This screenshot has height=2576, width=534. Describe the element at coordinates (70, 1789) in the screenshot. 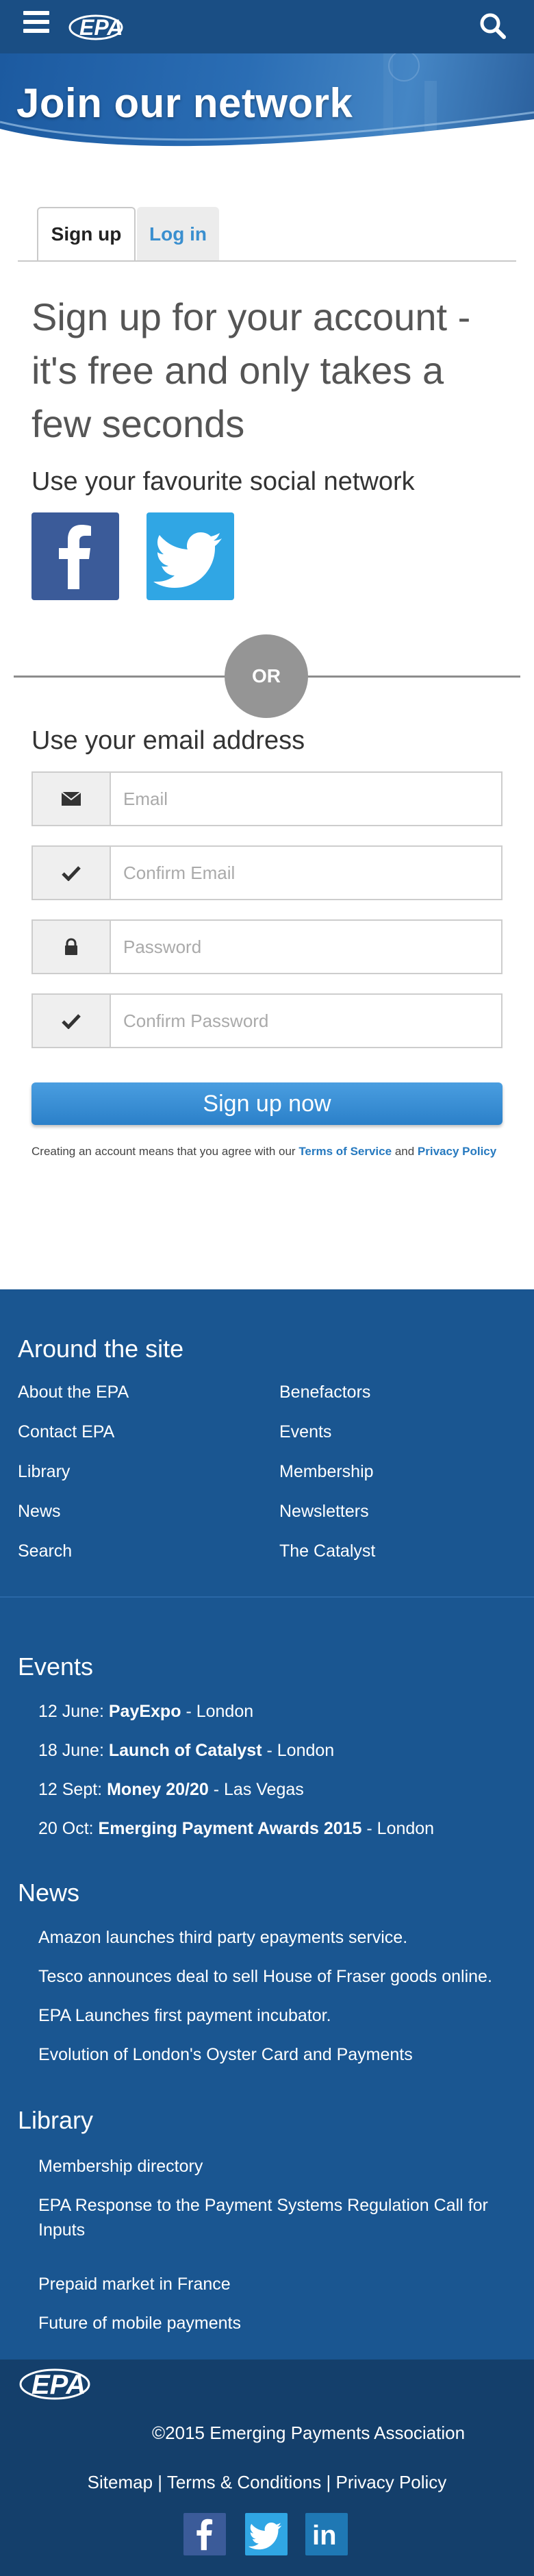

I see `event-date: 12 Sept:` at that location.